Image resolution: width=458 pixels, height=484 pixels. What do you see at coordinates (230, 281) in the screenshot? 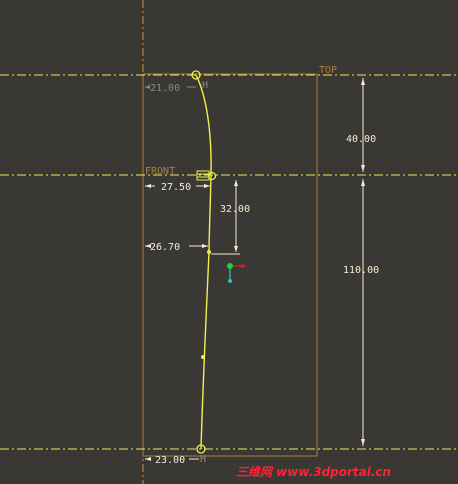
I see `z-axis-dot` at bounding box center [230, 281].